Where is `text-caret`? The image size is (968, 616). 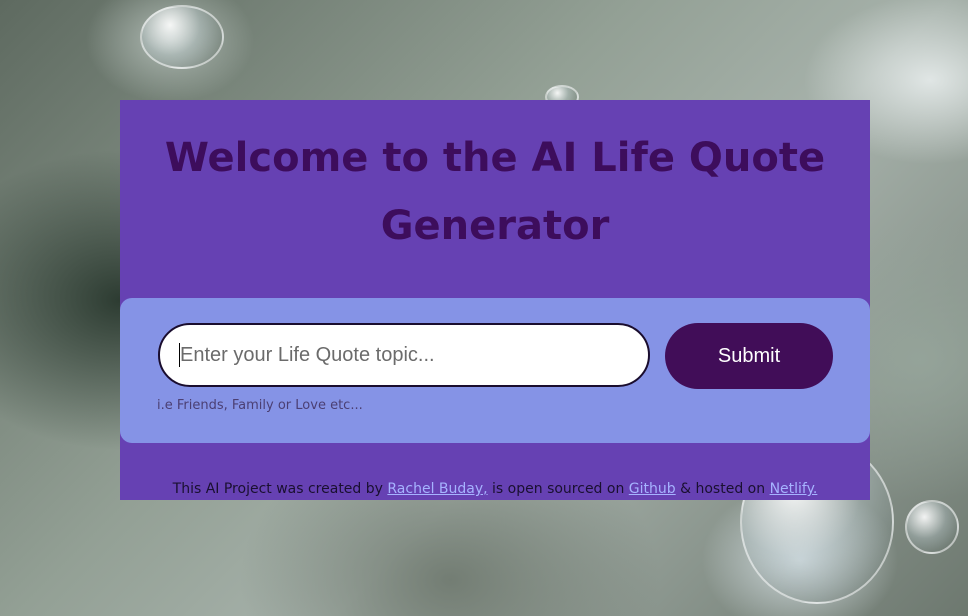 text-caret is located at coordinates (179, 355).